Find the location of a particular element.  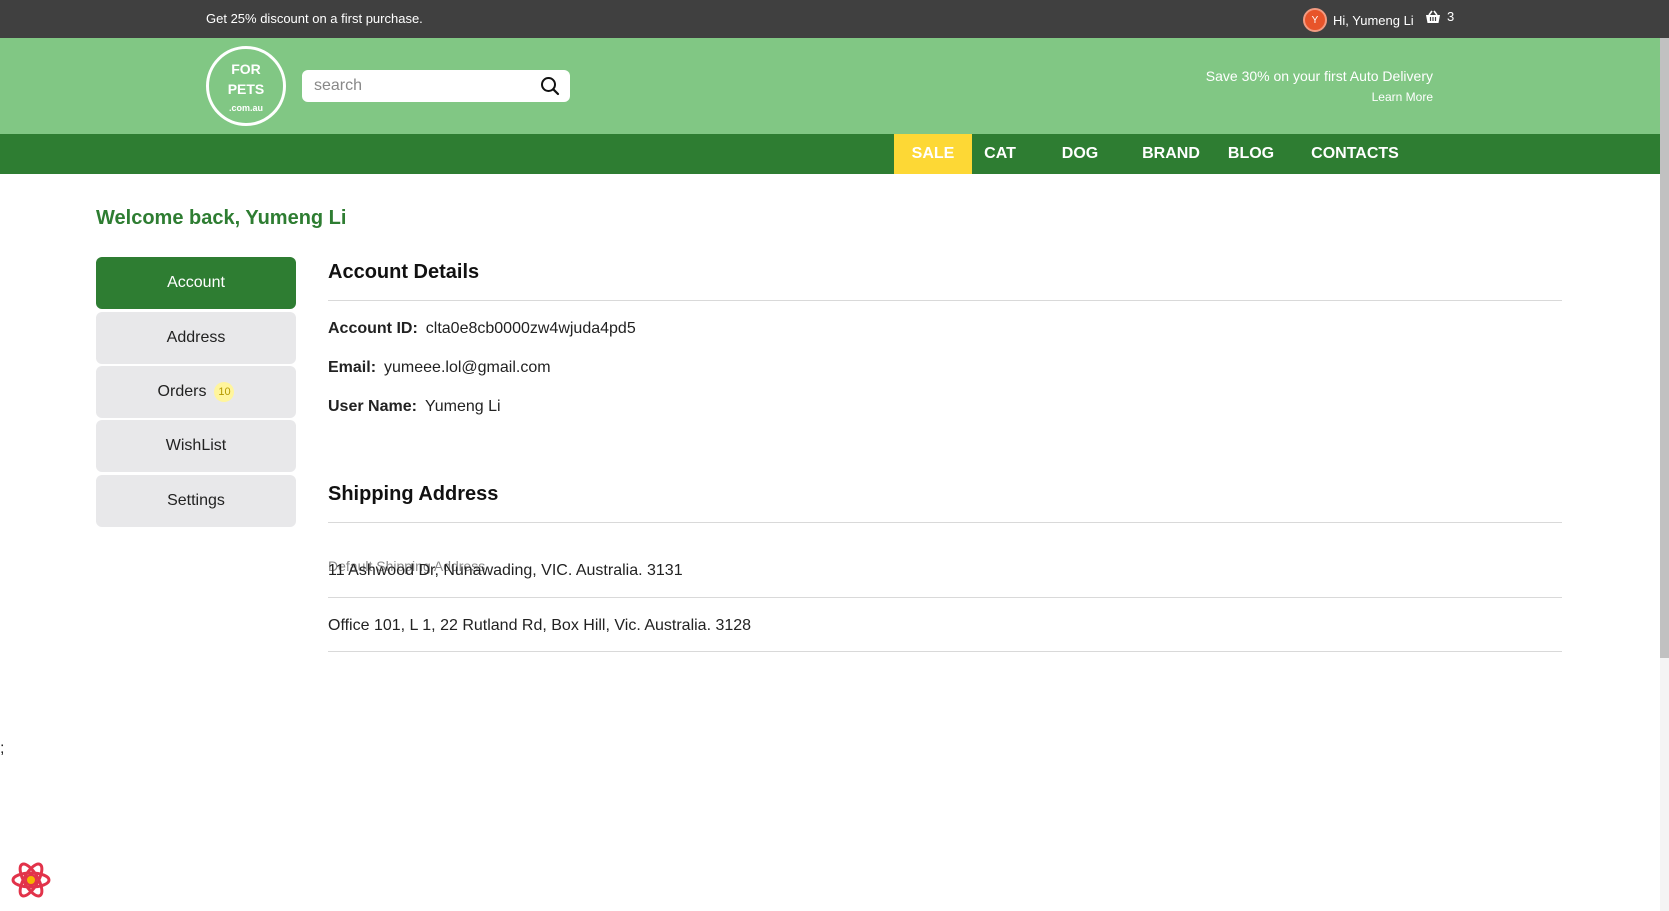

username-row: User Name: Yumeng Li is located at coordinates (414, 407).